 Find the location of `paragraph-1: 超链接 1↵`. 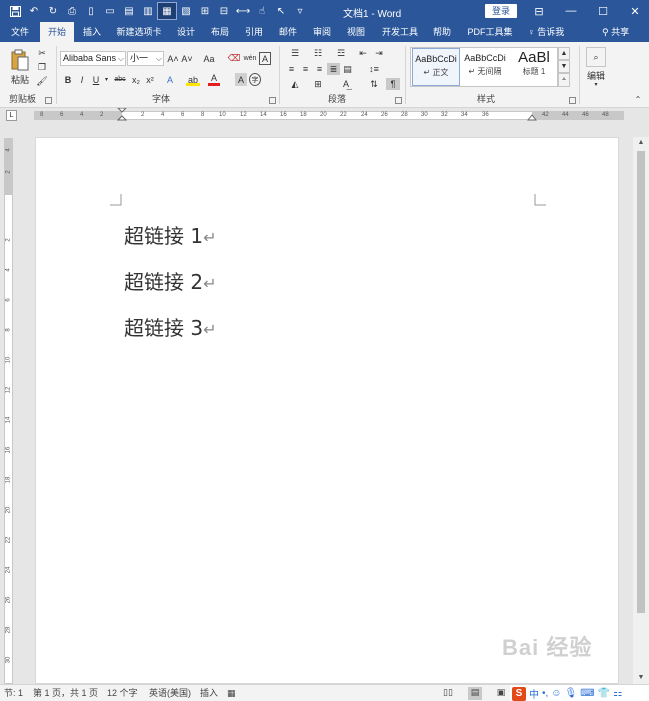

paragraph-1: 超链接 1↵ is located at coordinates (170, 234).